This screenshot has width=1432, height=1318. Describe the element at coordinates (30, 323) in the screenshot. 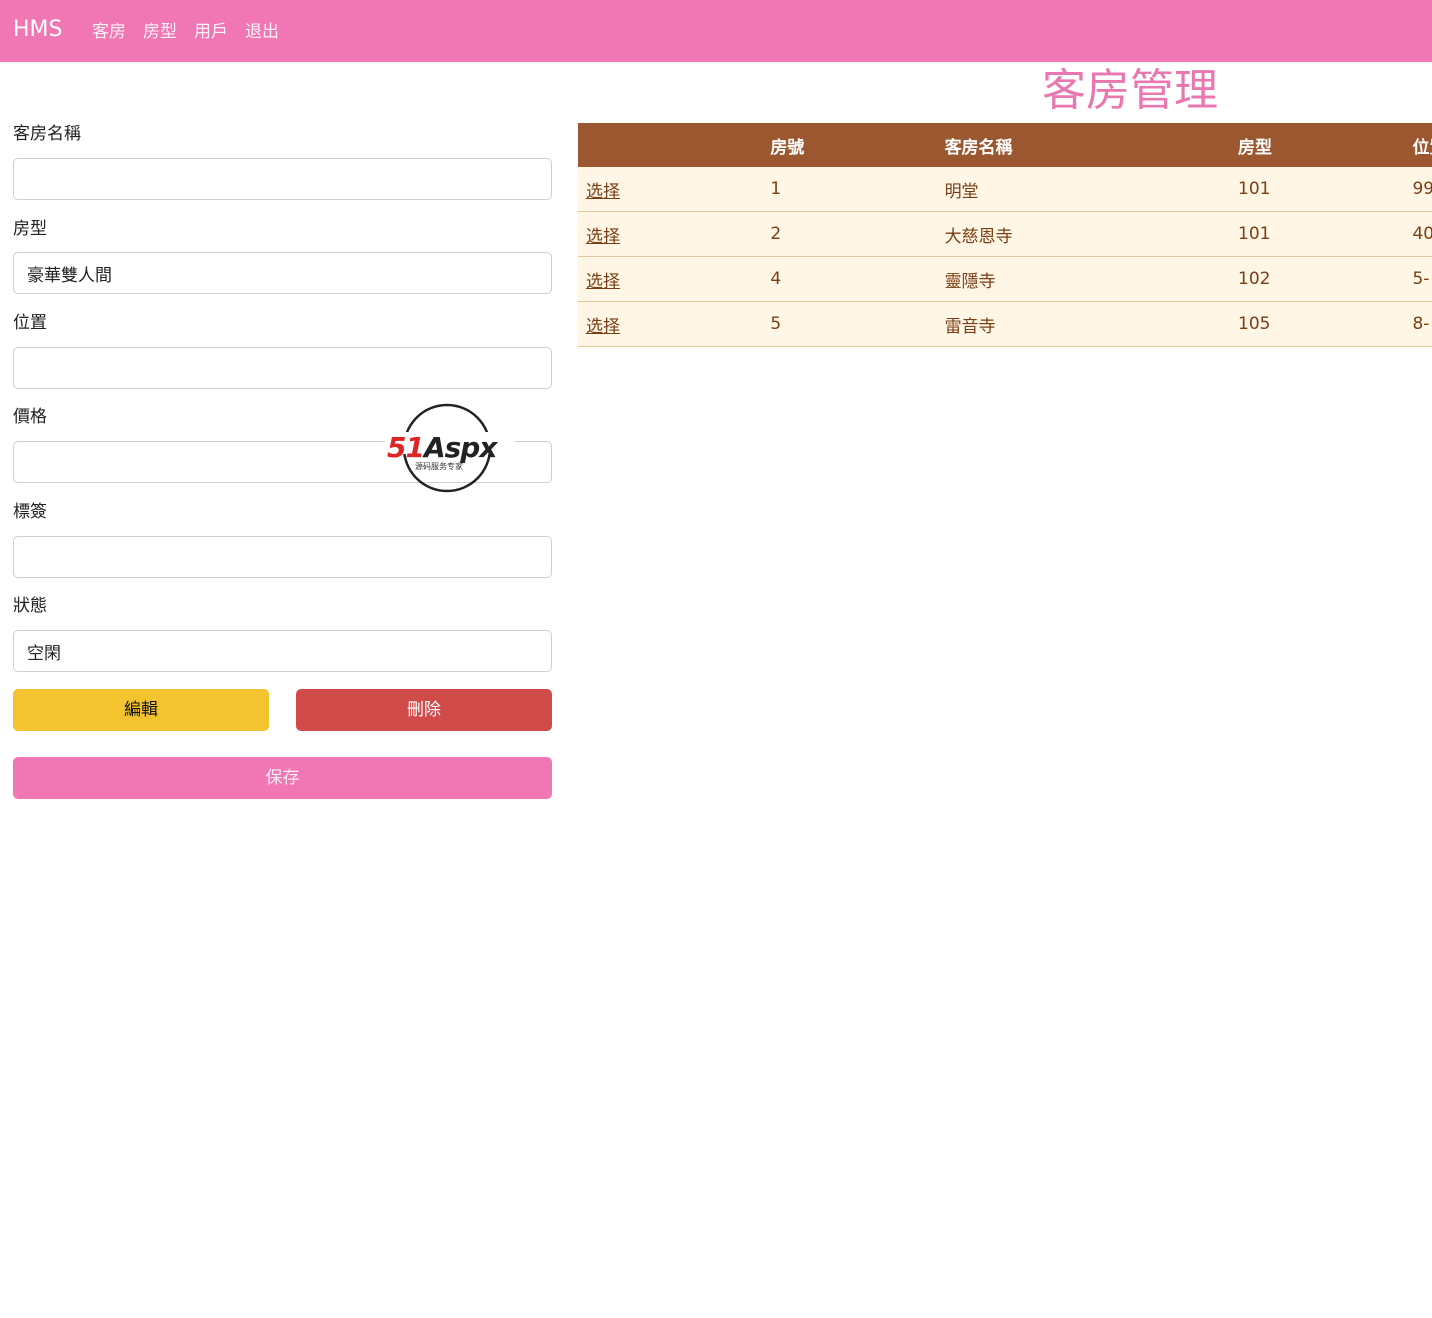

I see `location-label: 位置` at that location.